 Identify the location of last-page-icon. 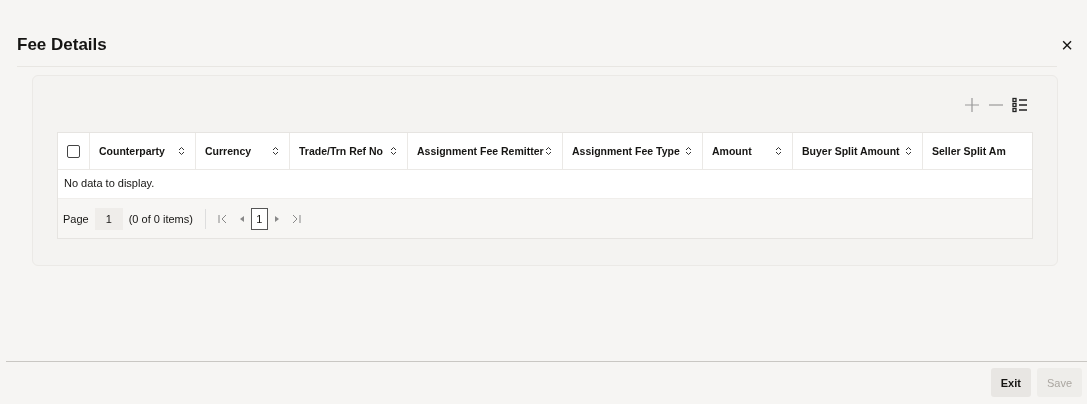
(296, 218).